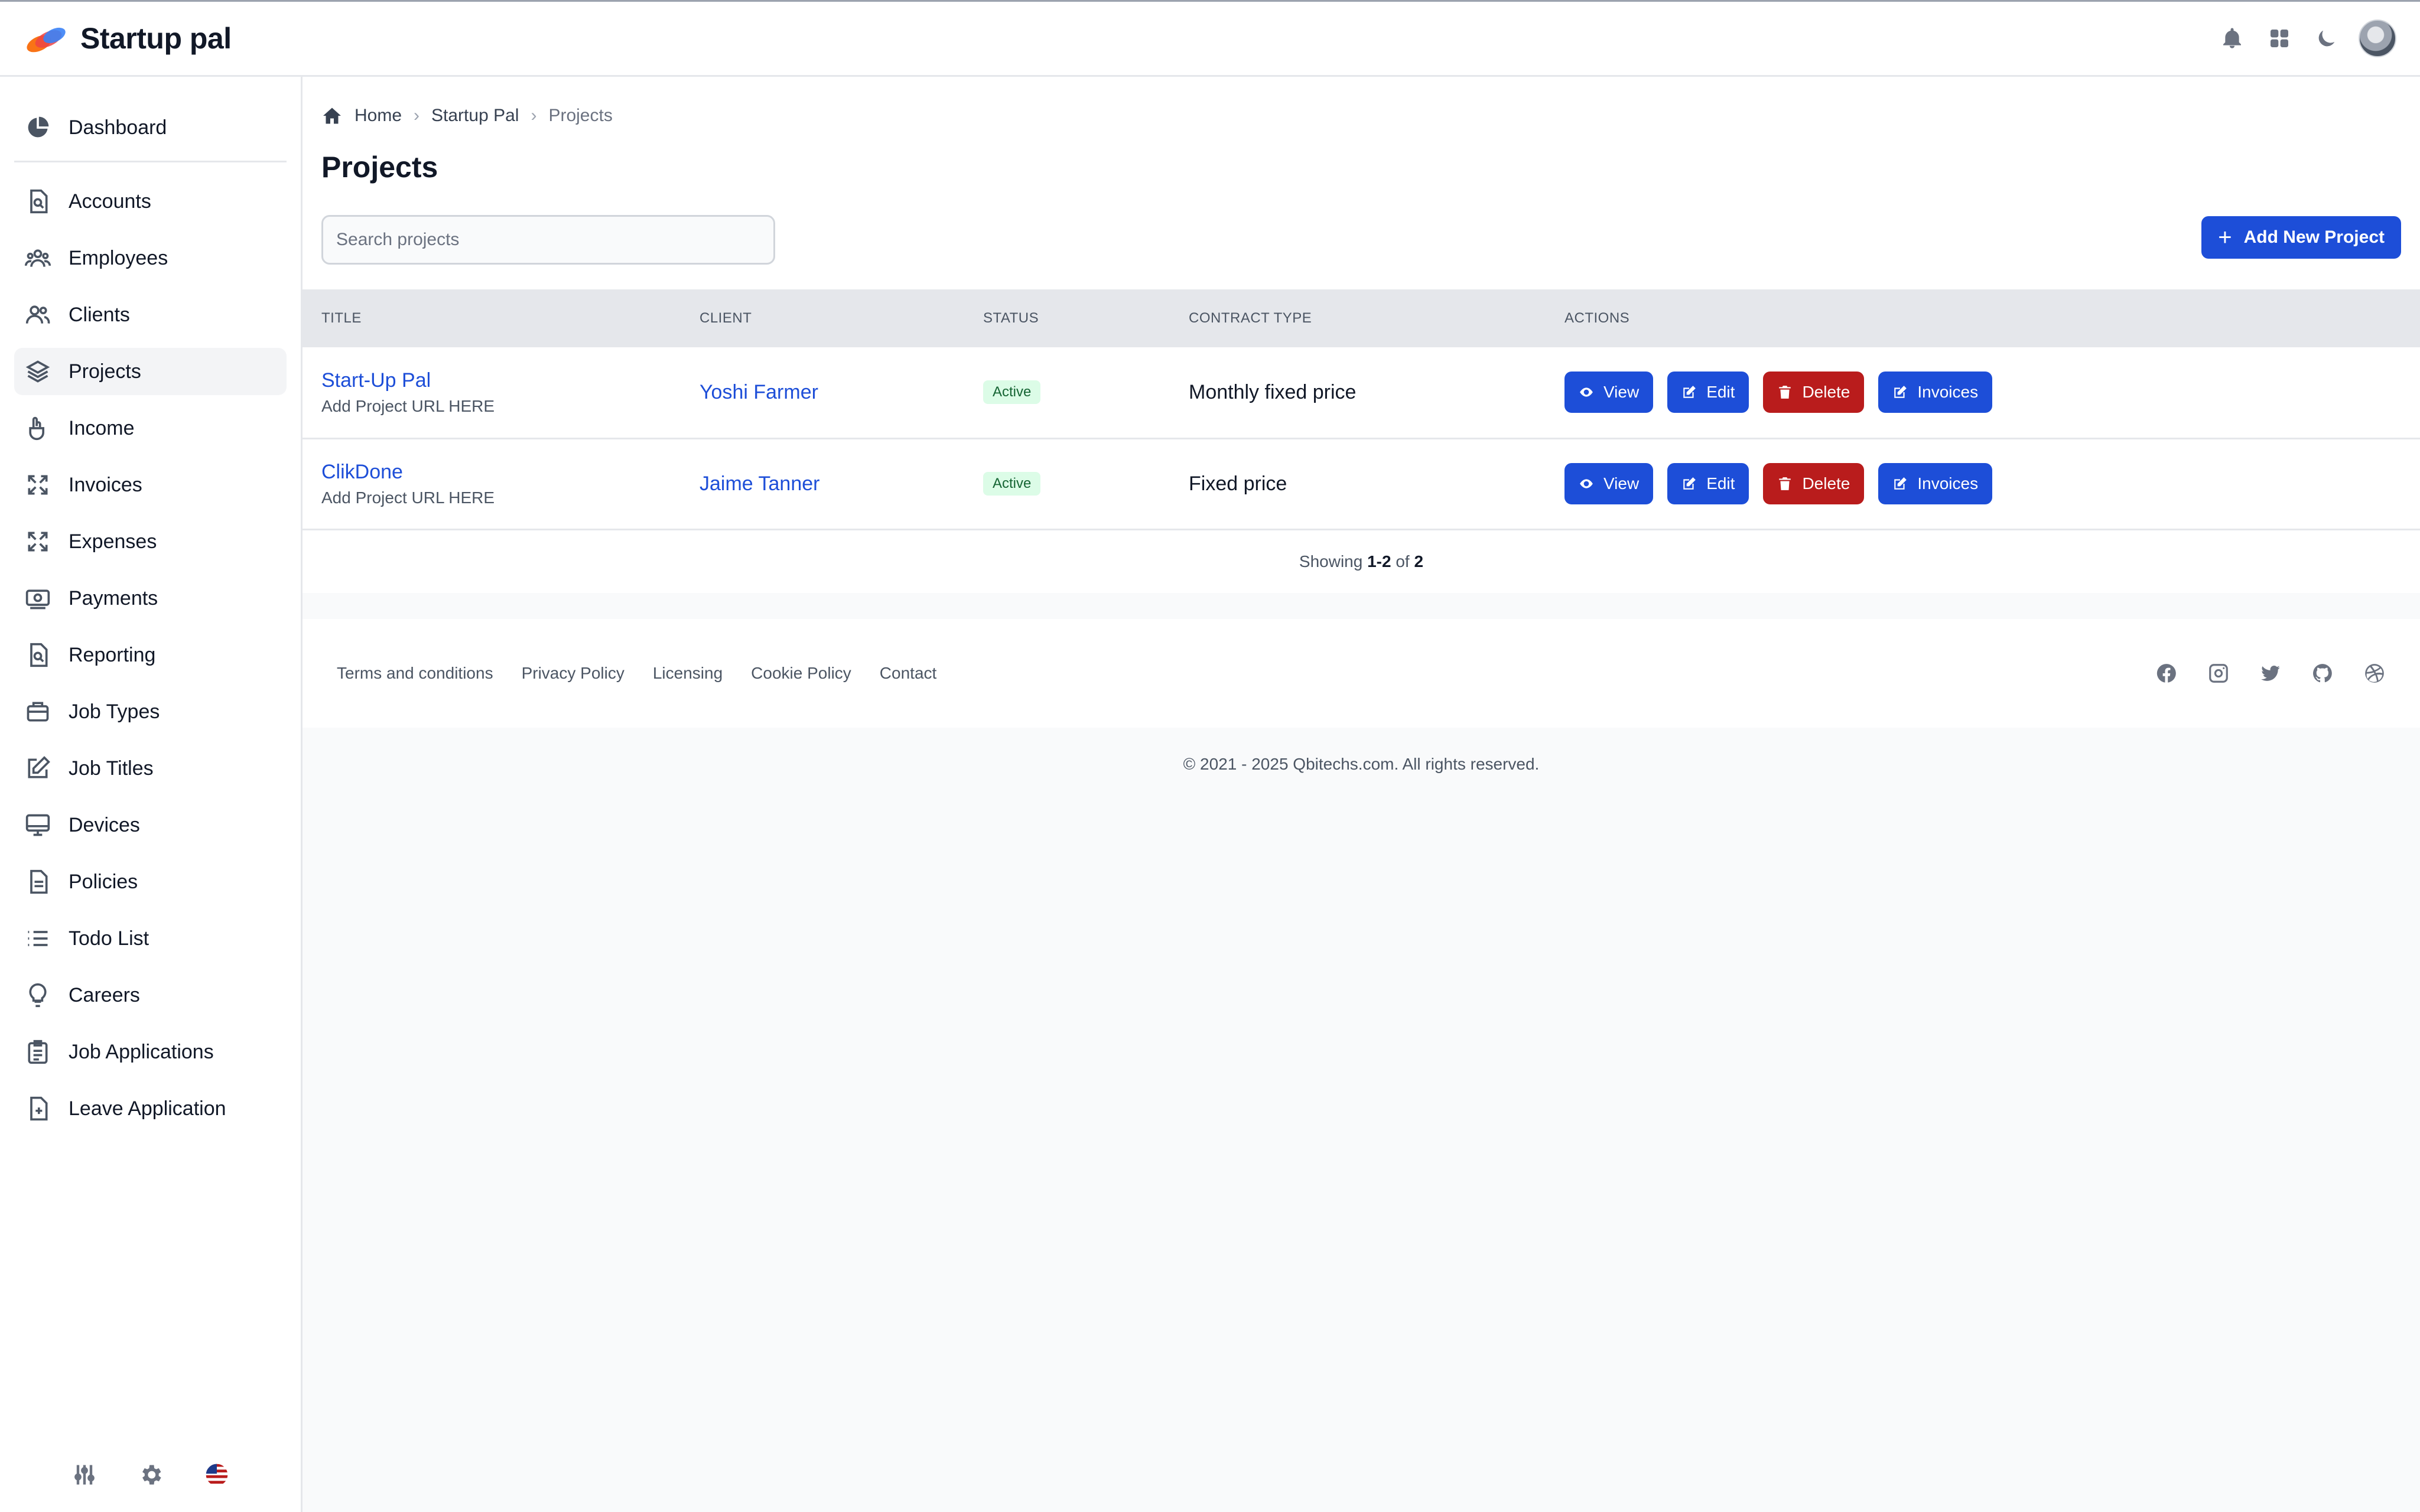 The width and height of the screenshot is (2420, 1512). What do you see at coordinates (150, 1108) in the screenshot?
I see `sidebar-item-leave-application: Leave Application` at bounding box center [150, 1108].